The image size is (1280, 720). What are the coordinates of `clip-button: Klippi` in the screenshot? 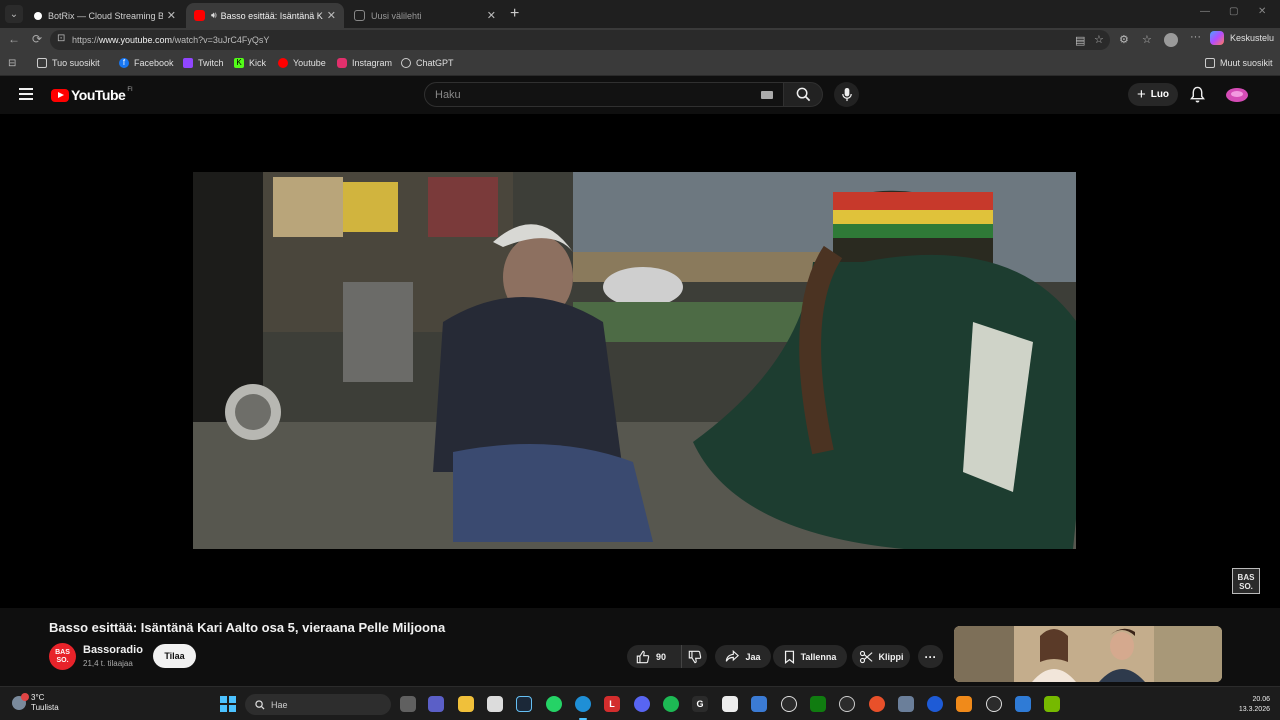 It's located at (881, 656).